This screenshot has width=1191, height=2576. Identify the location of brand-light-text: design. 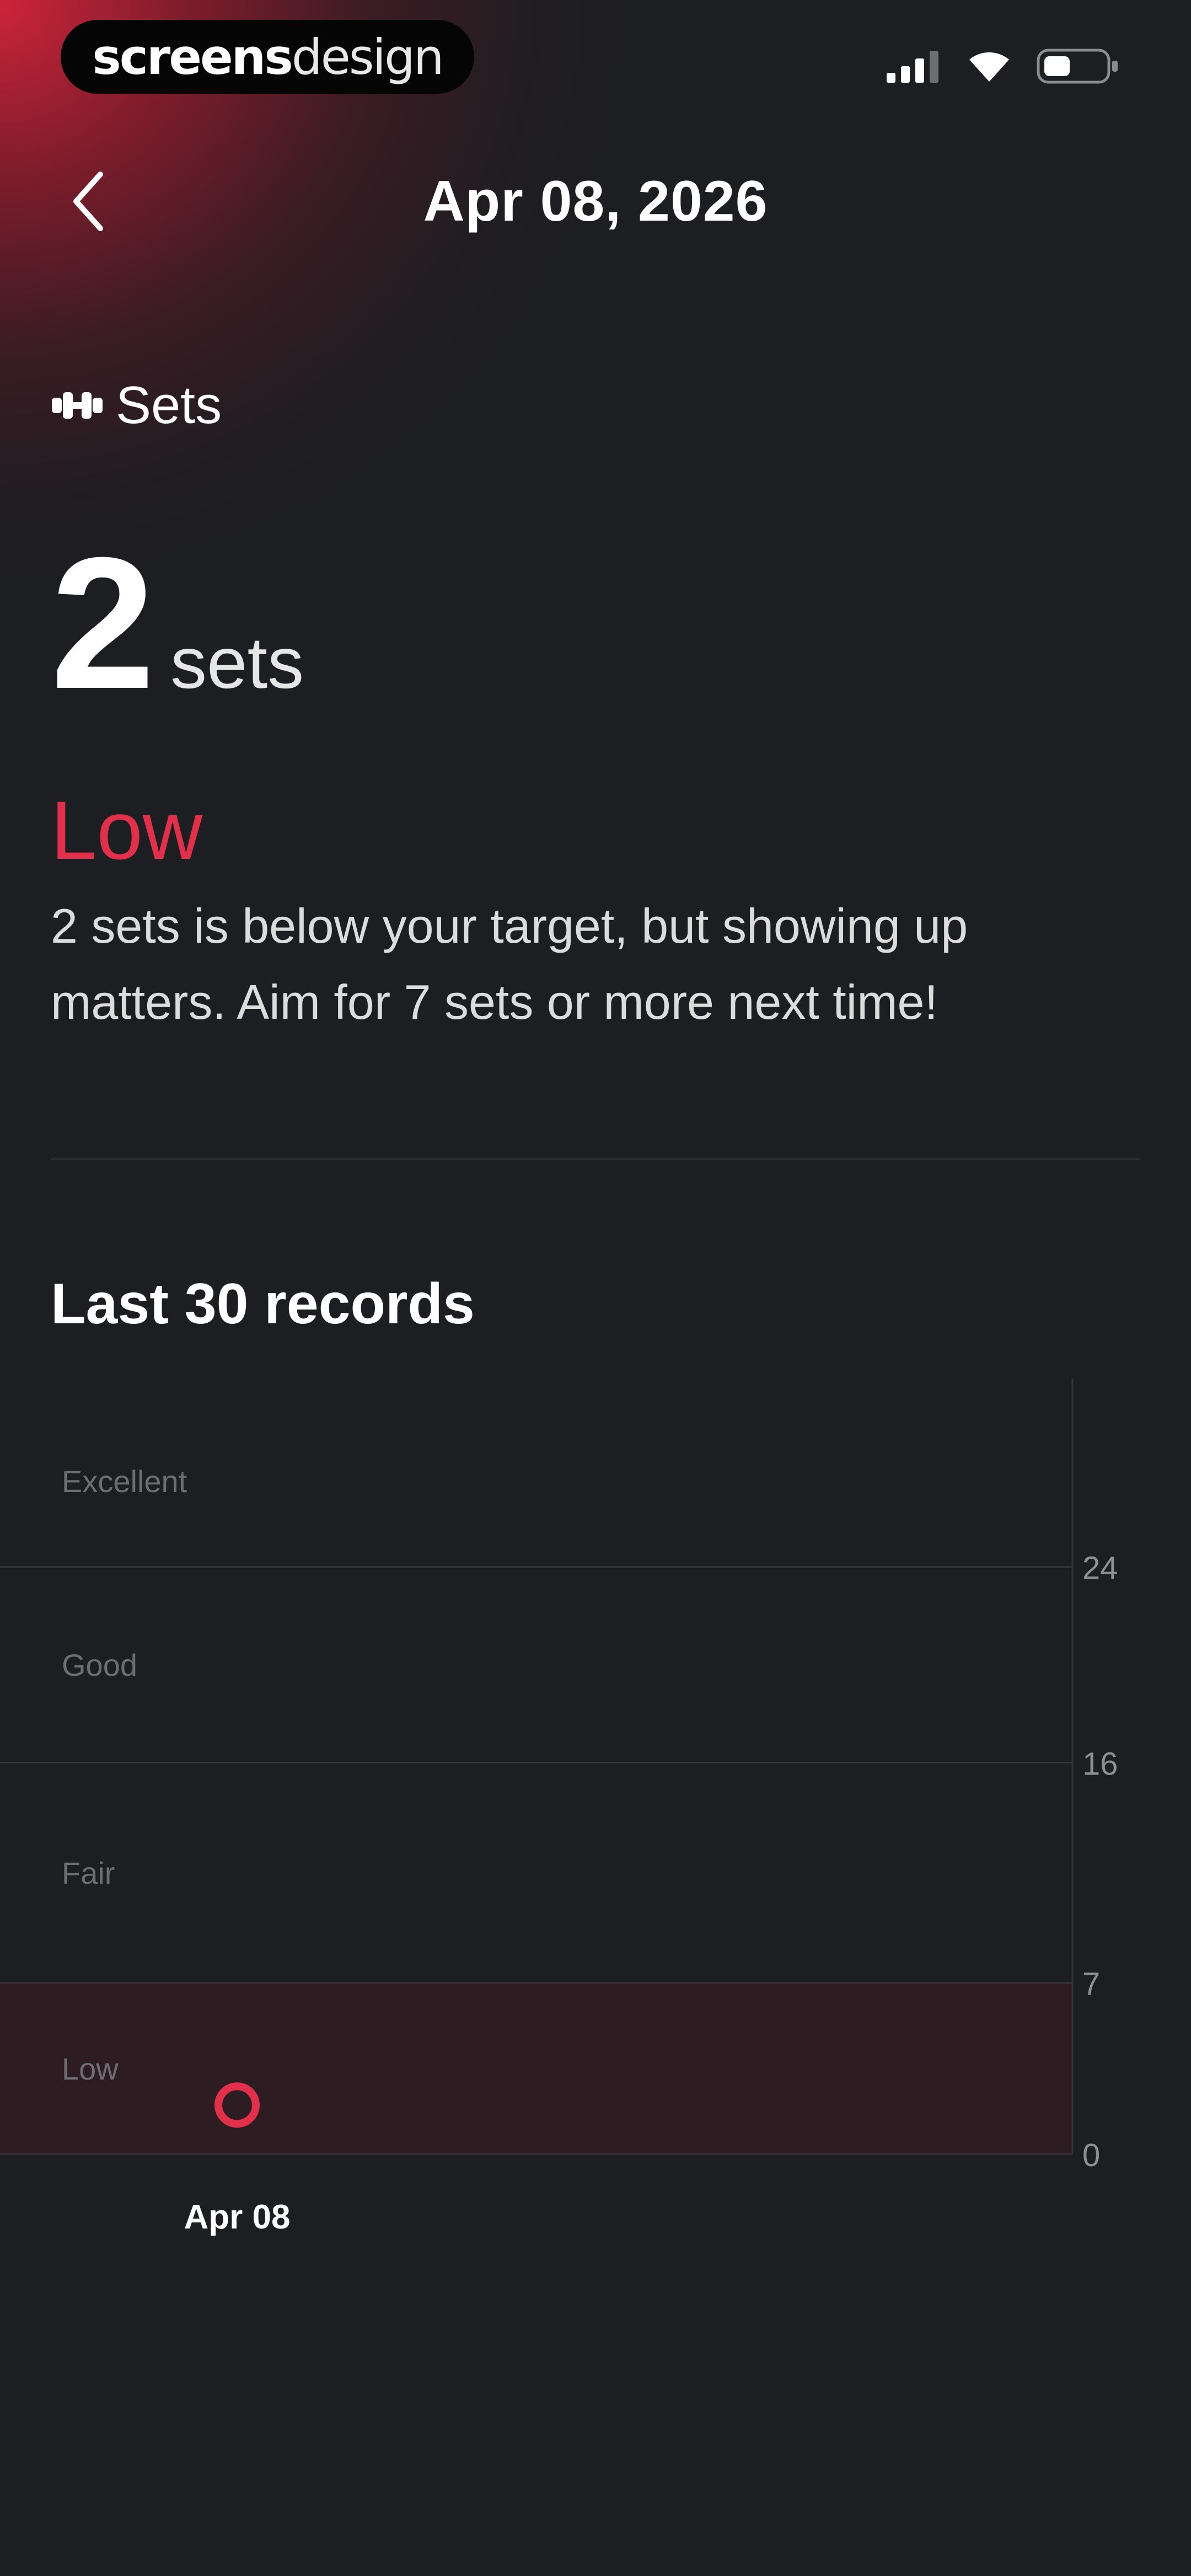
(367, 56).